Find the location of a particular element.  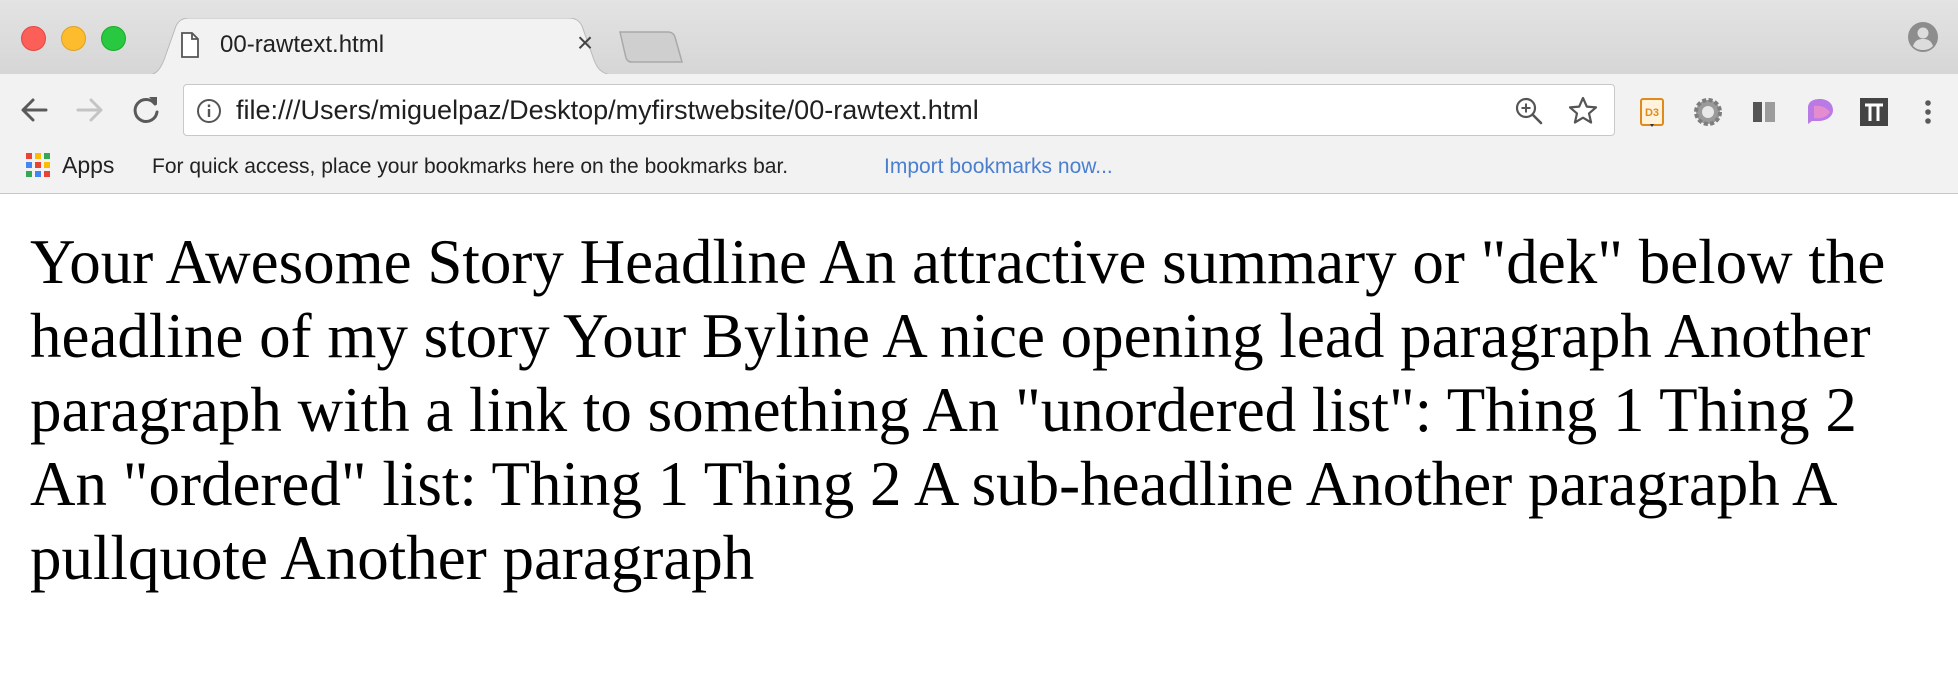

apps-link: Apps is located at coordinates (88, 165).